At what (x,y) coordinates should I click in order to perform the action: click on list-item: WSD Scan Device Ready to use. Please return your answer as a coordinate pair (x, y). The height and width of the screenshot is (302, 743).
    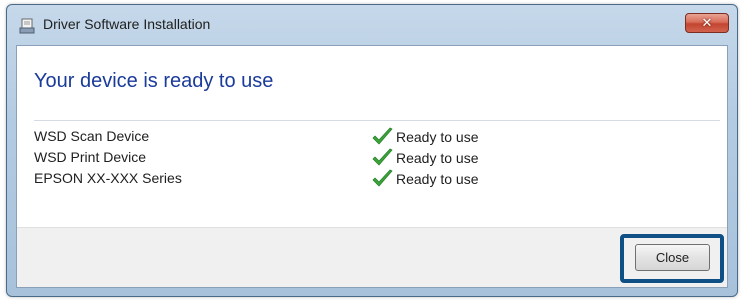
    Looking at the image, I should click on (314, 136).